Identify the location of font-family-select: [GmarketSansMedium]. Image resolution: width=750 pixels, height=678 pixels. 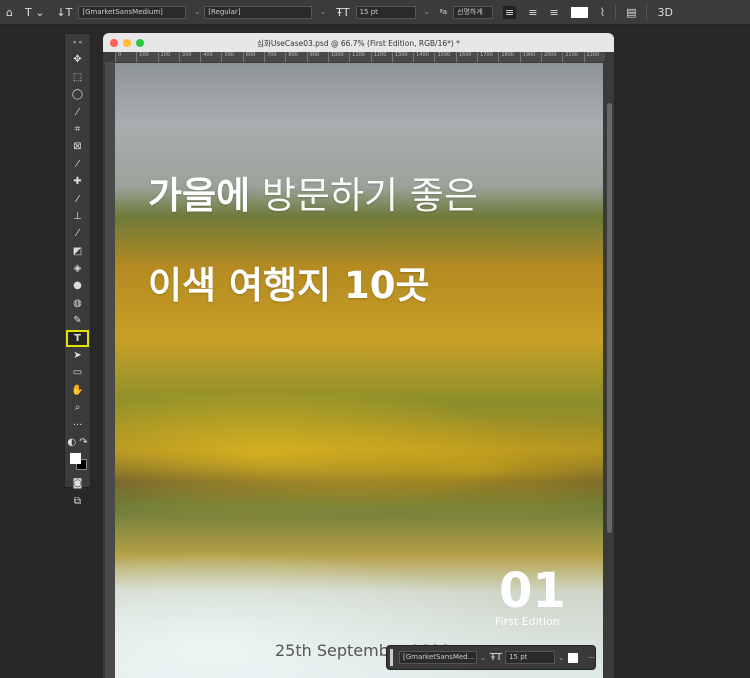
(132, 12).